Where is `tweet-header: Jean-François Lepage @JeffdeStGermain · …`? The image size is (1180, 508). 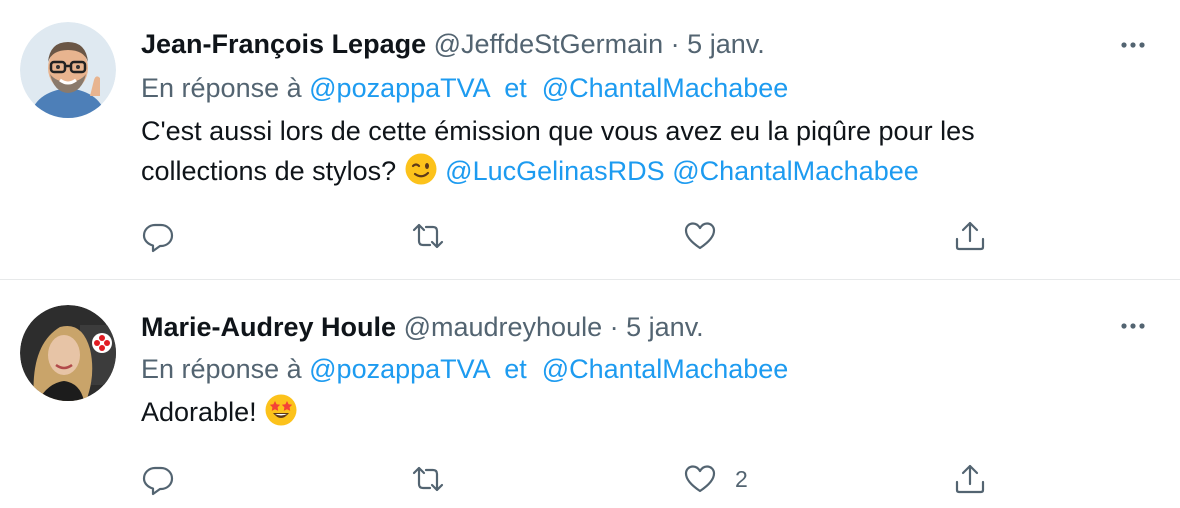 tweet-header: Jean-François Lepage @JeffdeStGermain · … is located at coordinates (453, 44).